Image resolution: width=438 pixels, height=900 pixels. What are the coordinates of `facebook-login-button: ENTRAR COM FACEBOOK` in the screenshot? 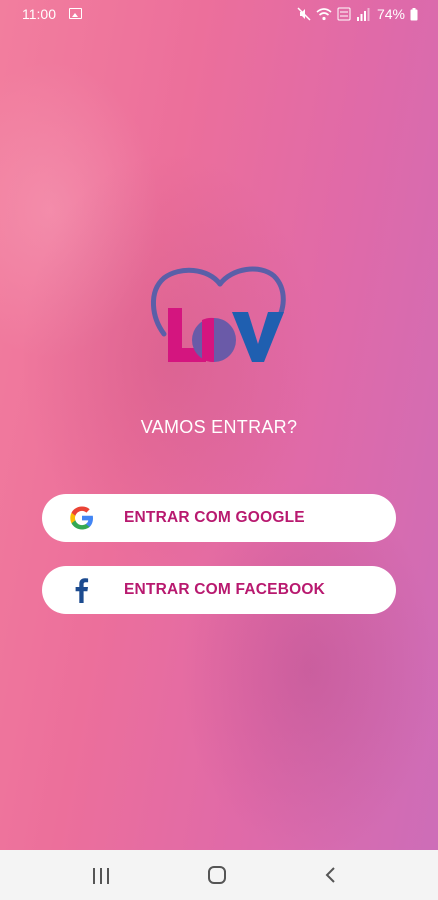 It's located at (219, 590).